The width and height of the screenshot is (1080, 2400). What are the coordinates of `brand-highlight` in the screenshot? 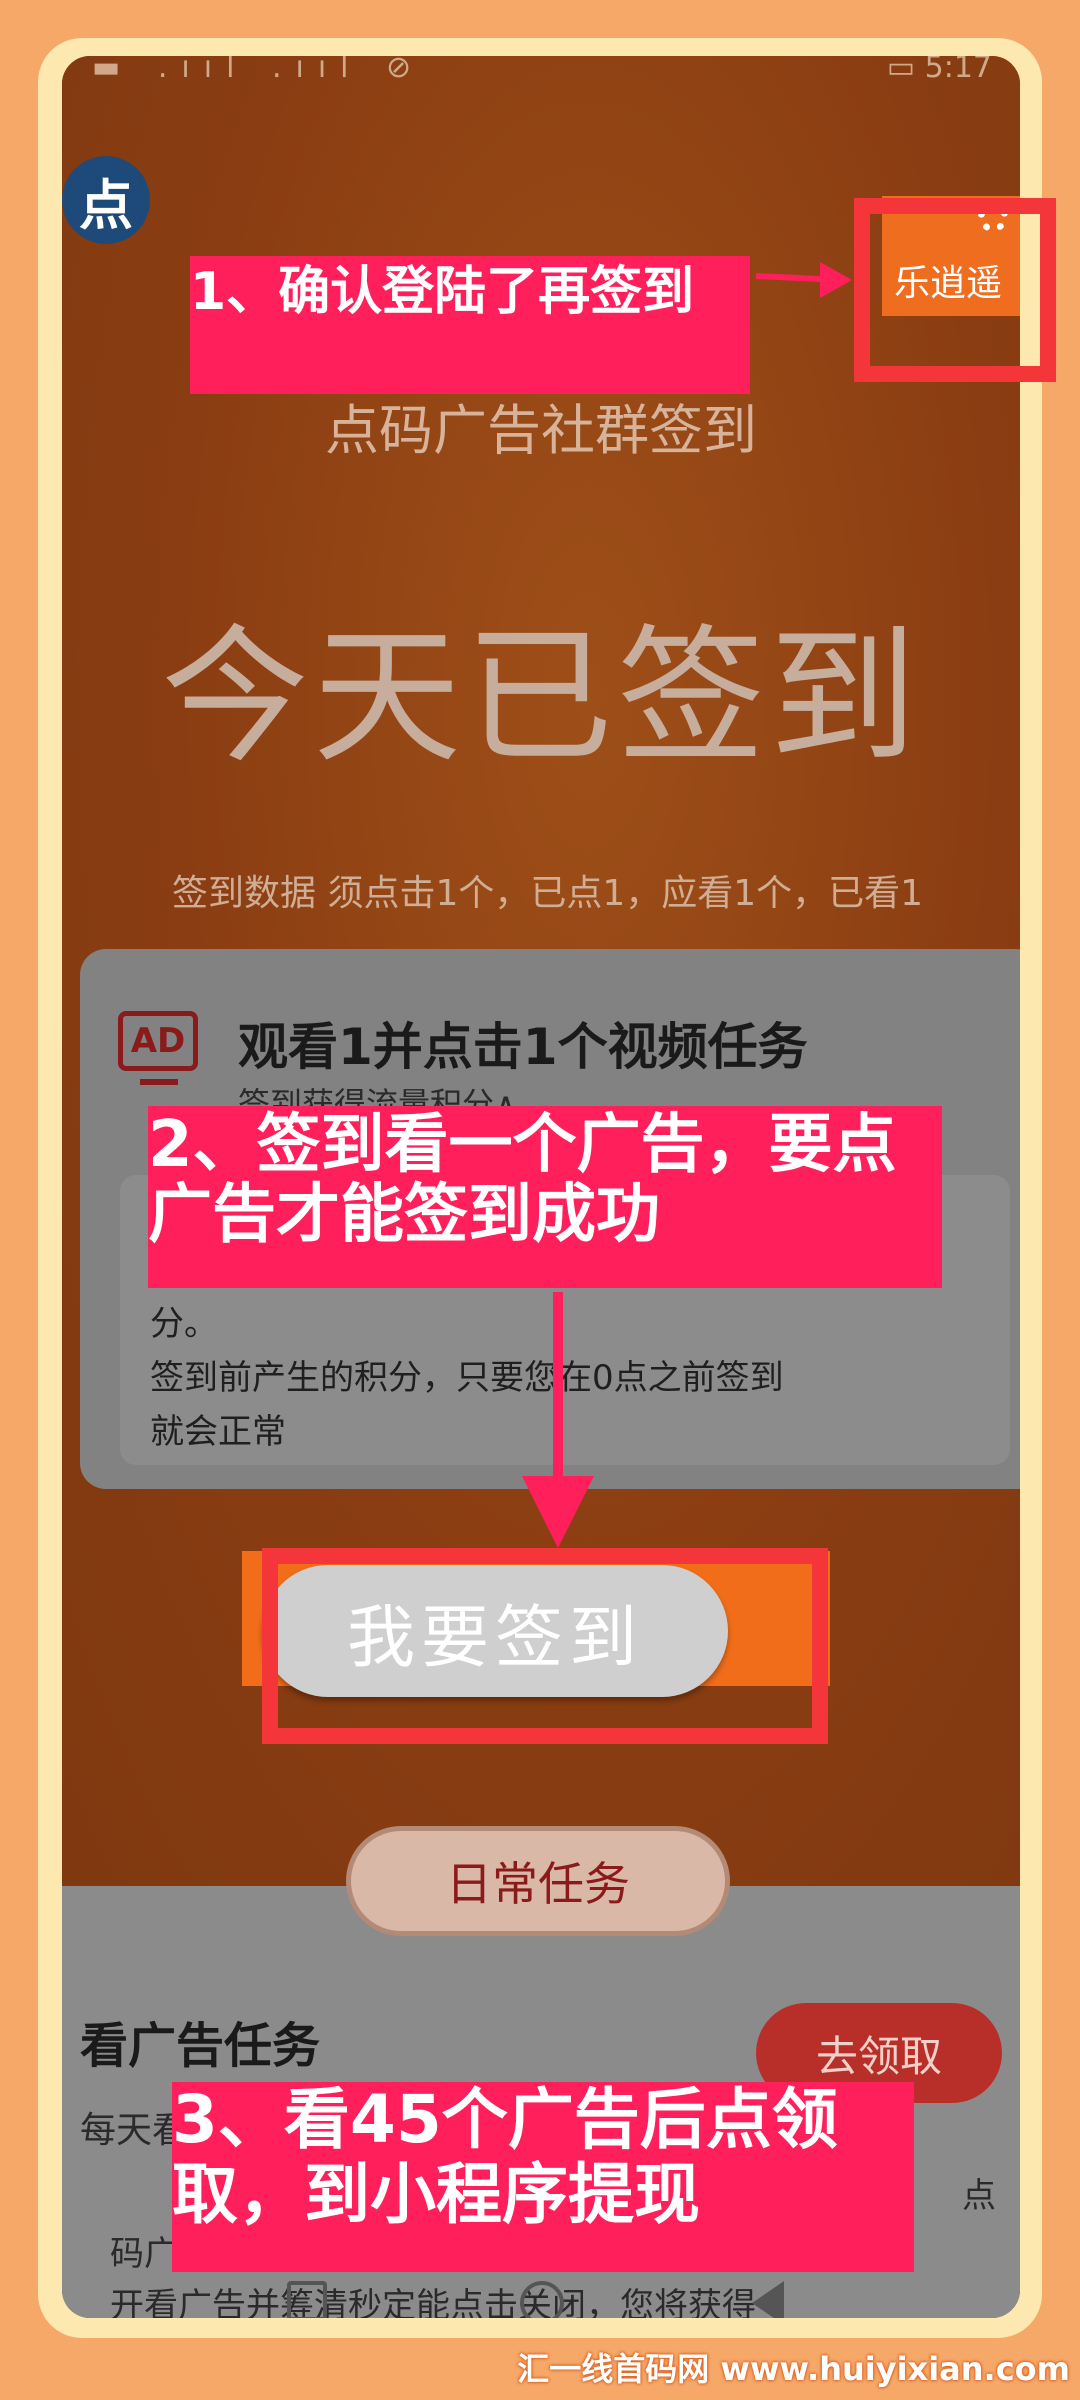 It's located at (955, 290).